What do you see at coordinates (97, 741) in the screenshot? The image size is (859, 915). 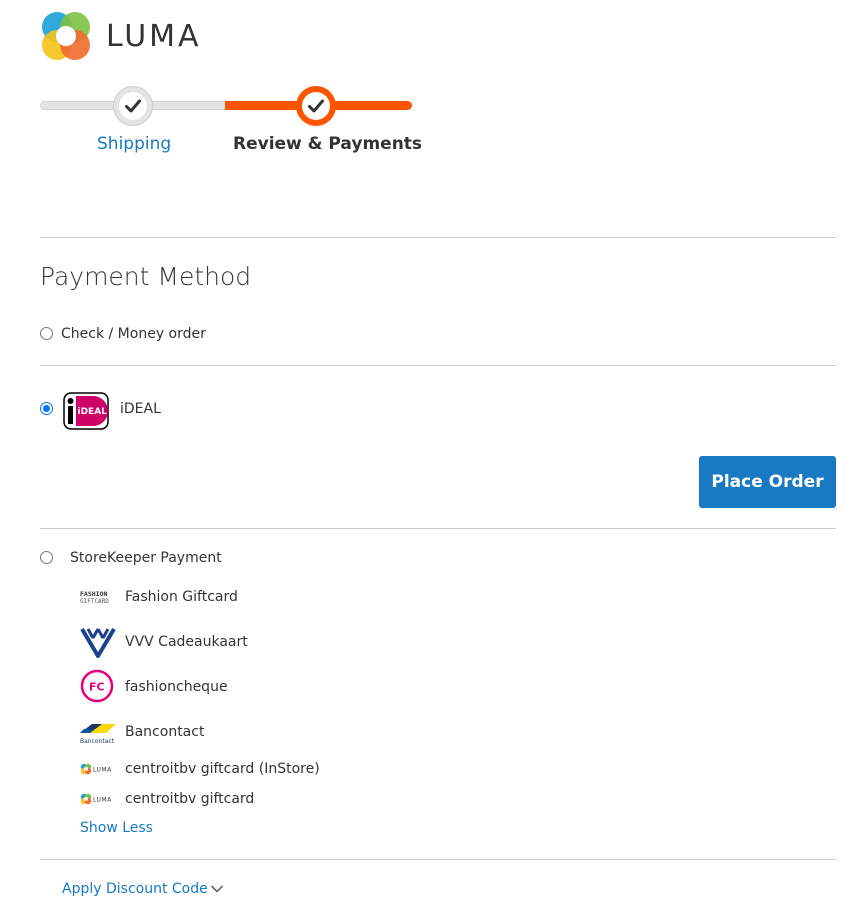 I see `bancontact-logo-text: Bancontact` at bounding box center [97, 741].